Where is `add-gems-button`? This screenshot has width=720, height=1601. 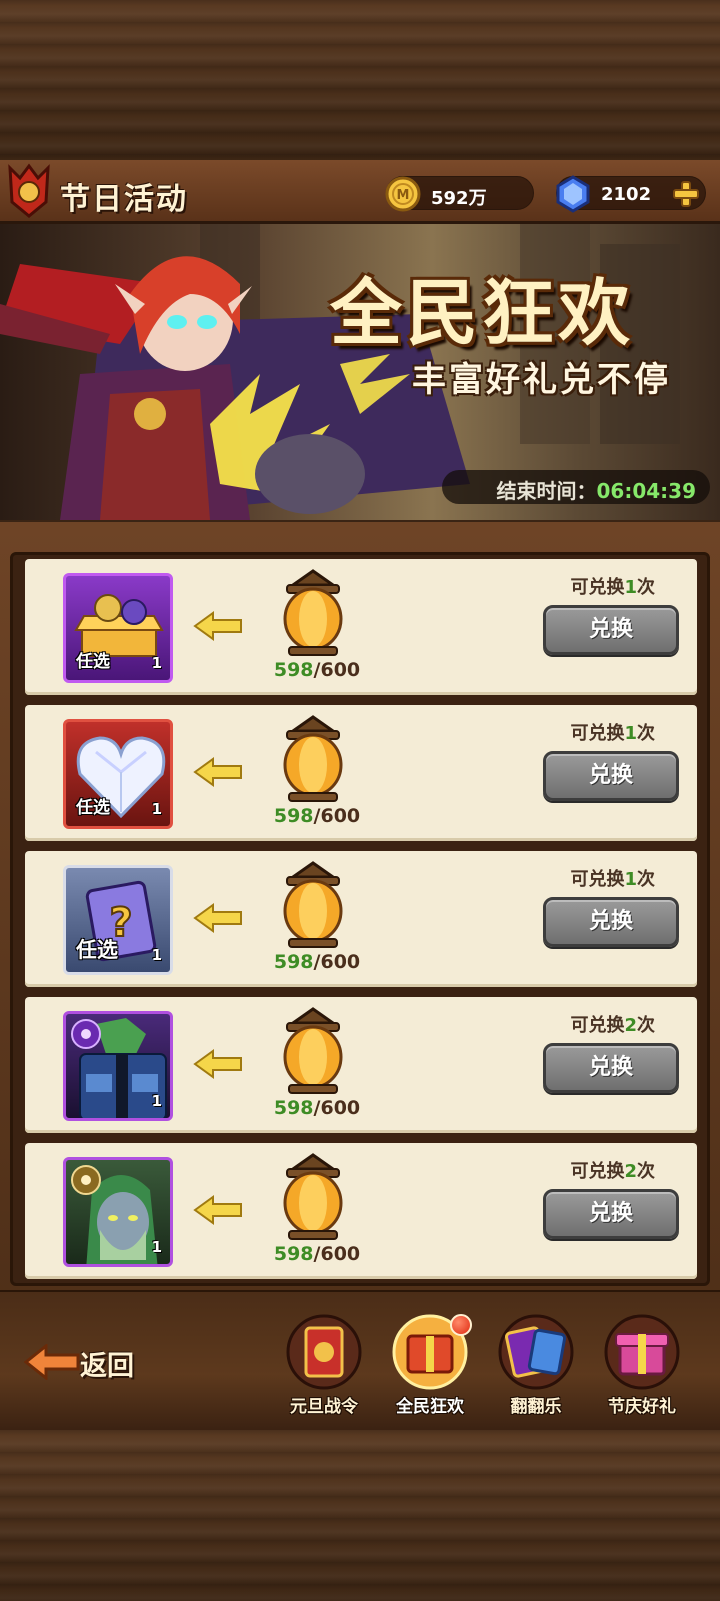
add-gems-button is located at coordinates (686, 194).